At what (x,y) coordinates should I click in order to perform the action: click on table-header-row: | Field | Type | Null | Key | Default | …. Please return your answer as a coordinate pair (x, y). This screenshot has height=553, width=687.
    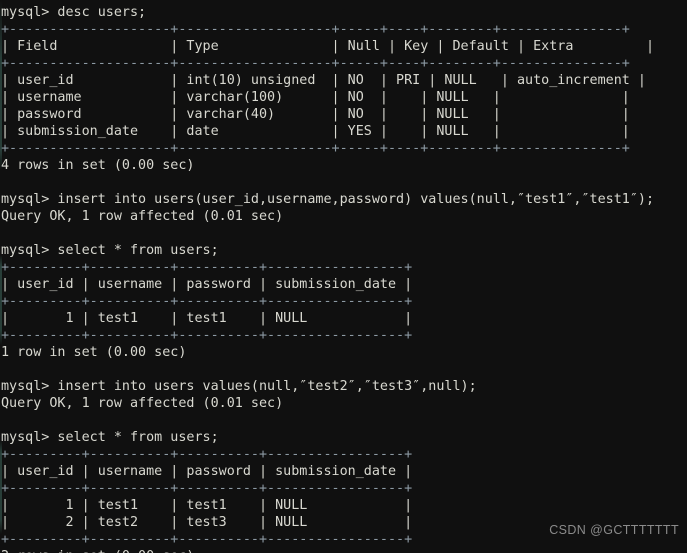
    Looking at the image, I should click on (328, 46).